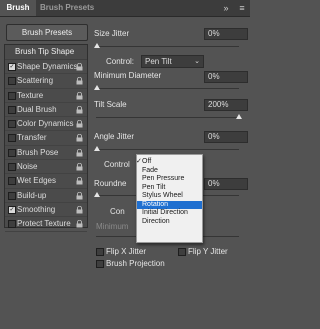  What do you see at coordinates (242, 8) in the screenshot?
I see `menu-icon: ≡` at bounding box center [242, 8].